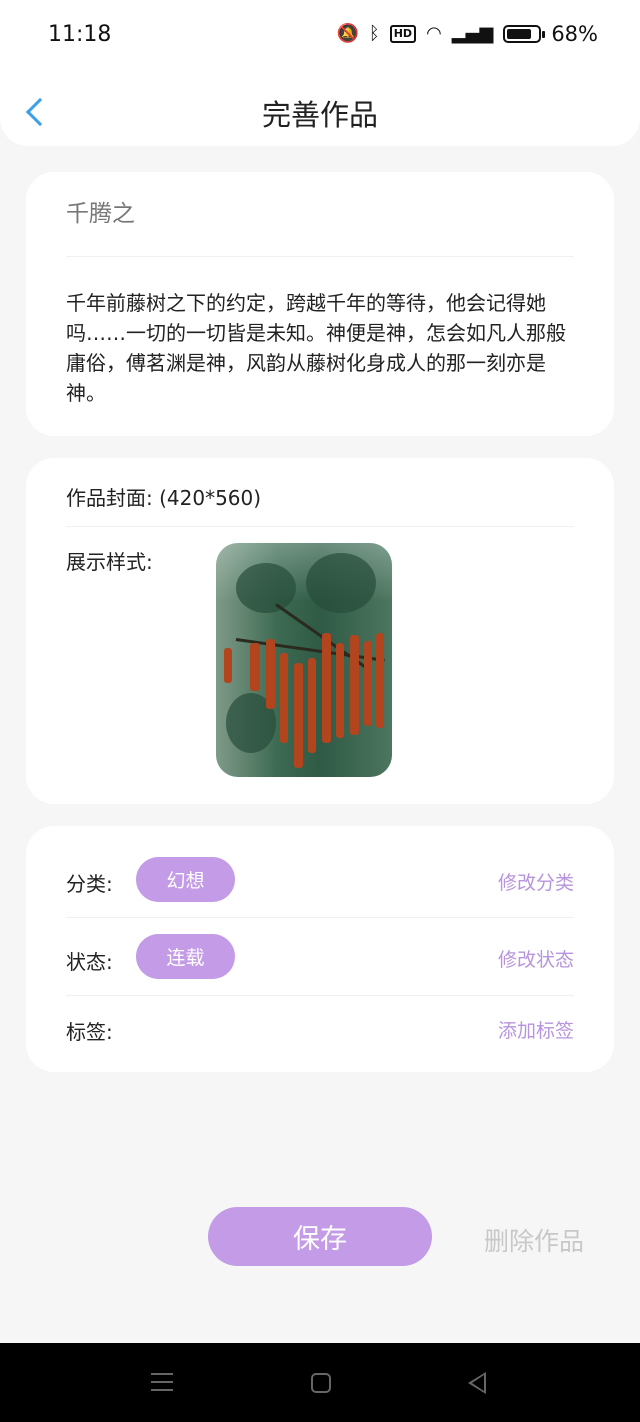 The image size is (640, 1422). I want to click on display-style-label: 展示样式:, so click(109, 562).